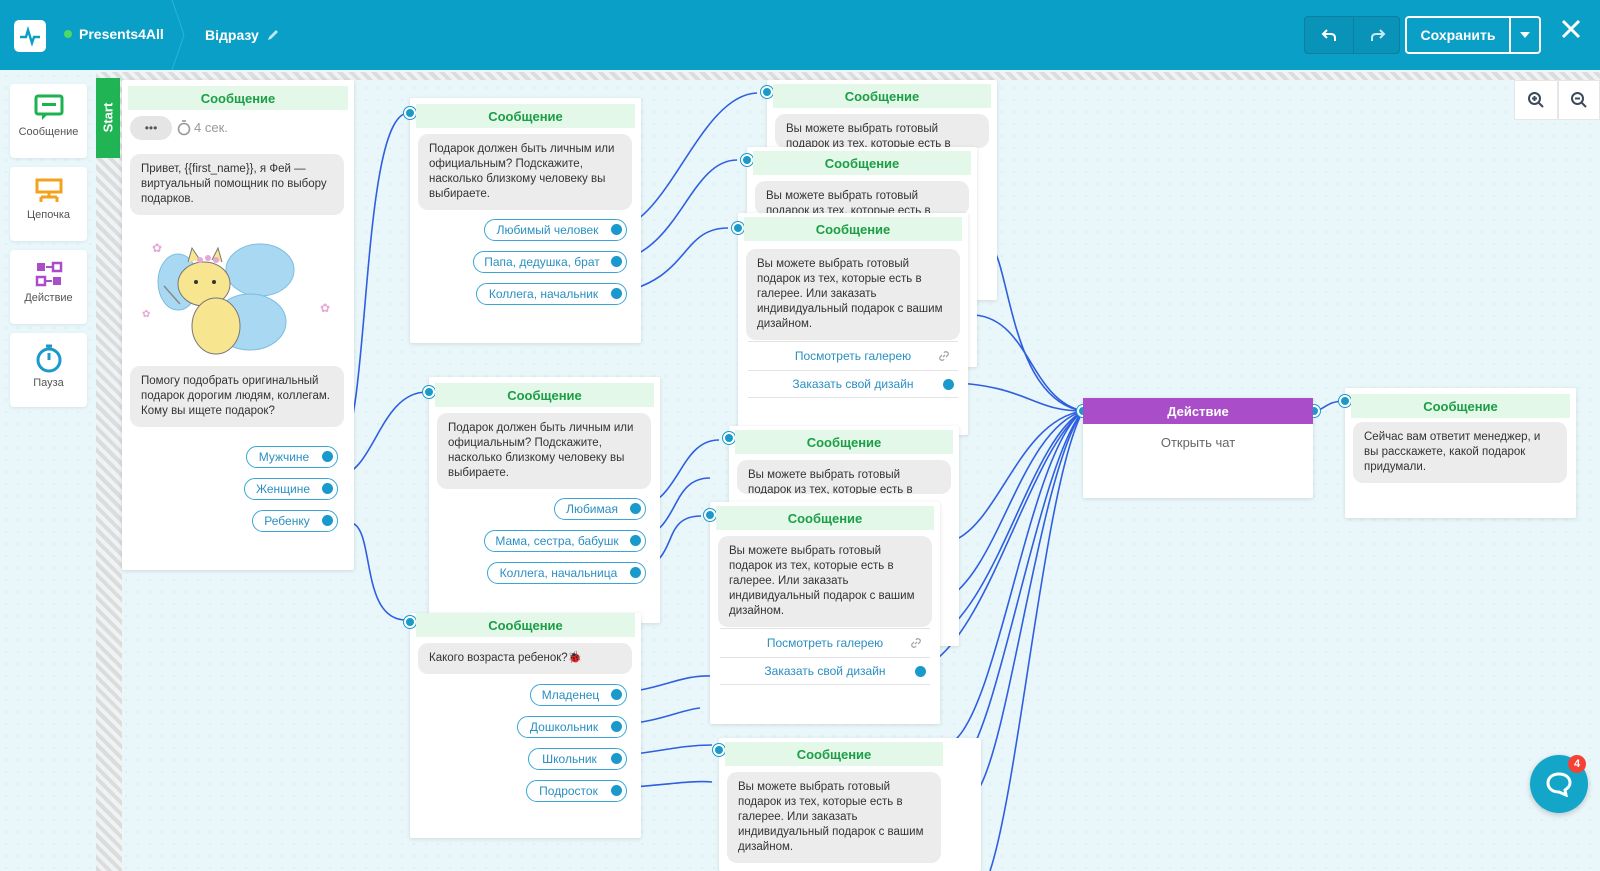 The height and width of the screenshot is (871, 1600). Describe the element at coordinates (570, 695) in the screenshot. I see `button-label: Младенец` at that location.